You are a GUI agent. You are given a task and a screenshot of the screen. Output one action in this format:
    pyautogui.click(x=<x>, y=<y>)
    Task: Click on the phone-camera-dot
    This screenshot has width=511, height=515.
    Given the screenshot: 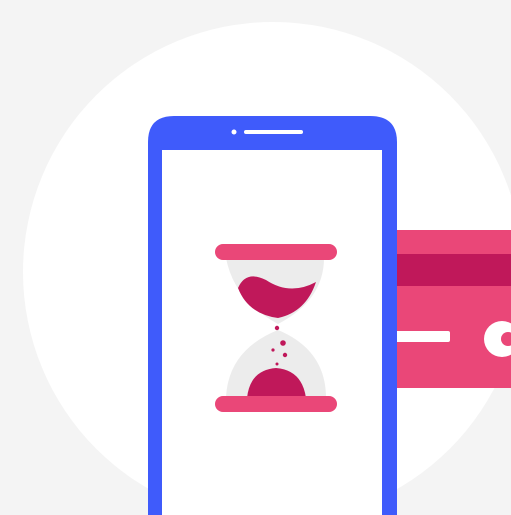 What is the action you would take?
    pyautogui.click(x=234, y=132)
    